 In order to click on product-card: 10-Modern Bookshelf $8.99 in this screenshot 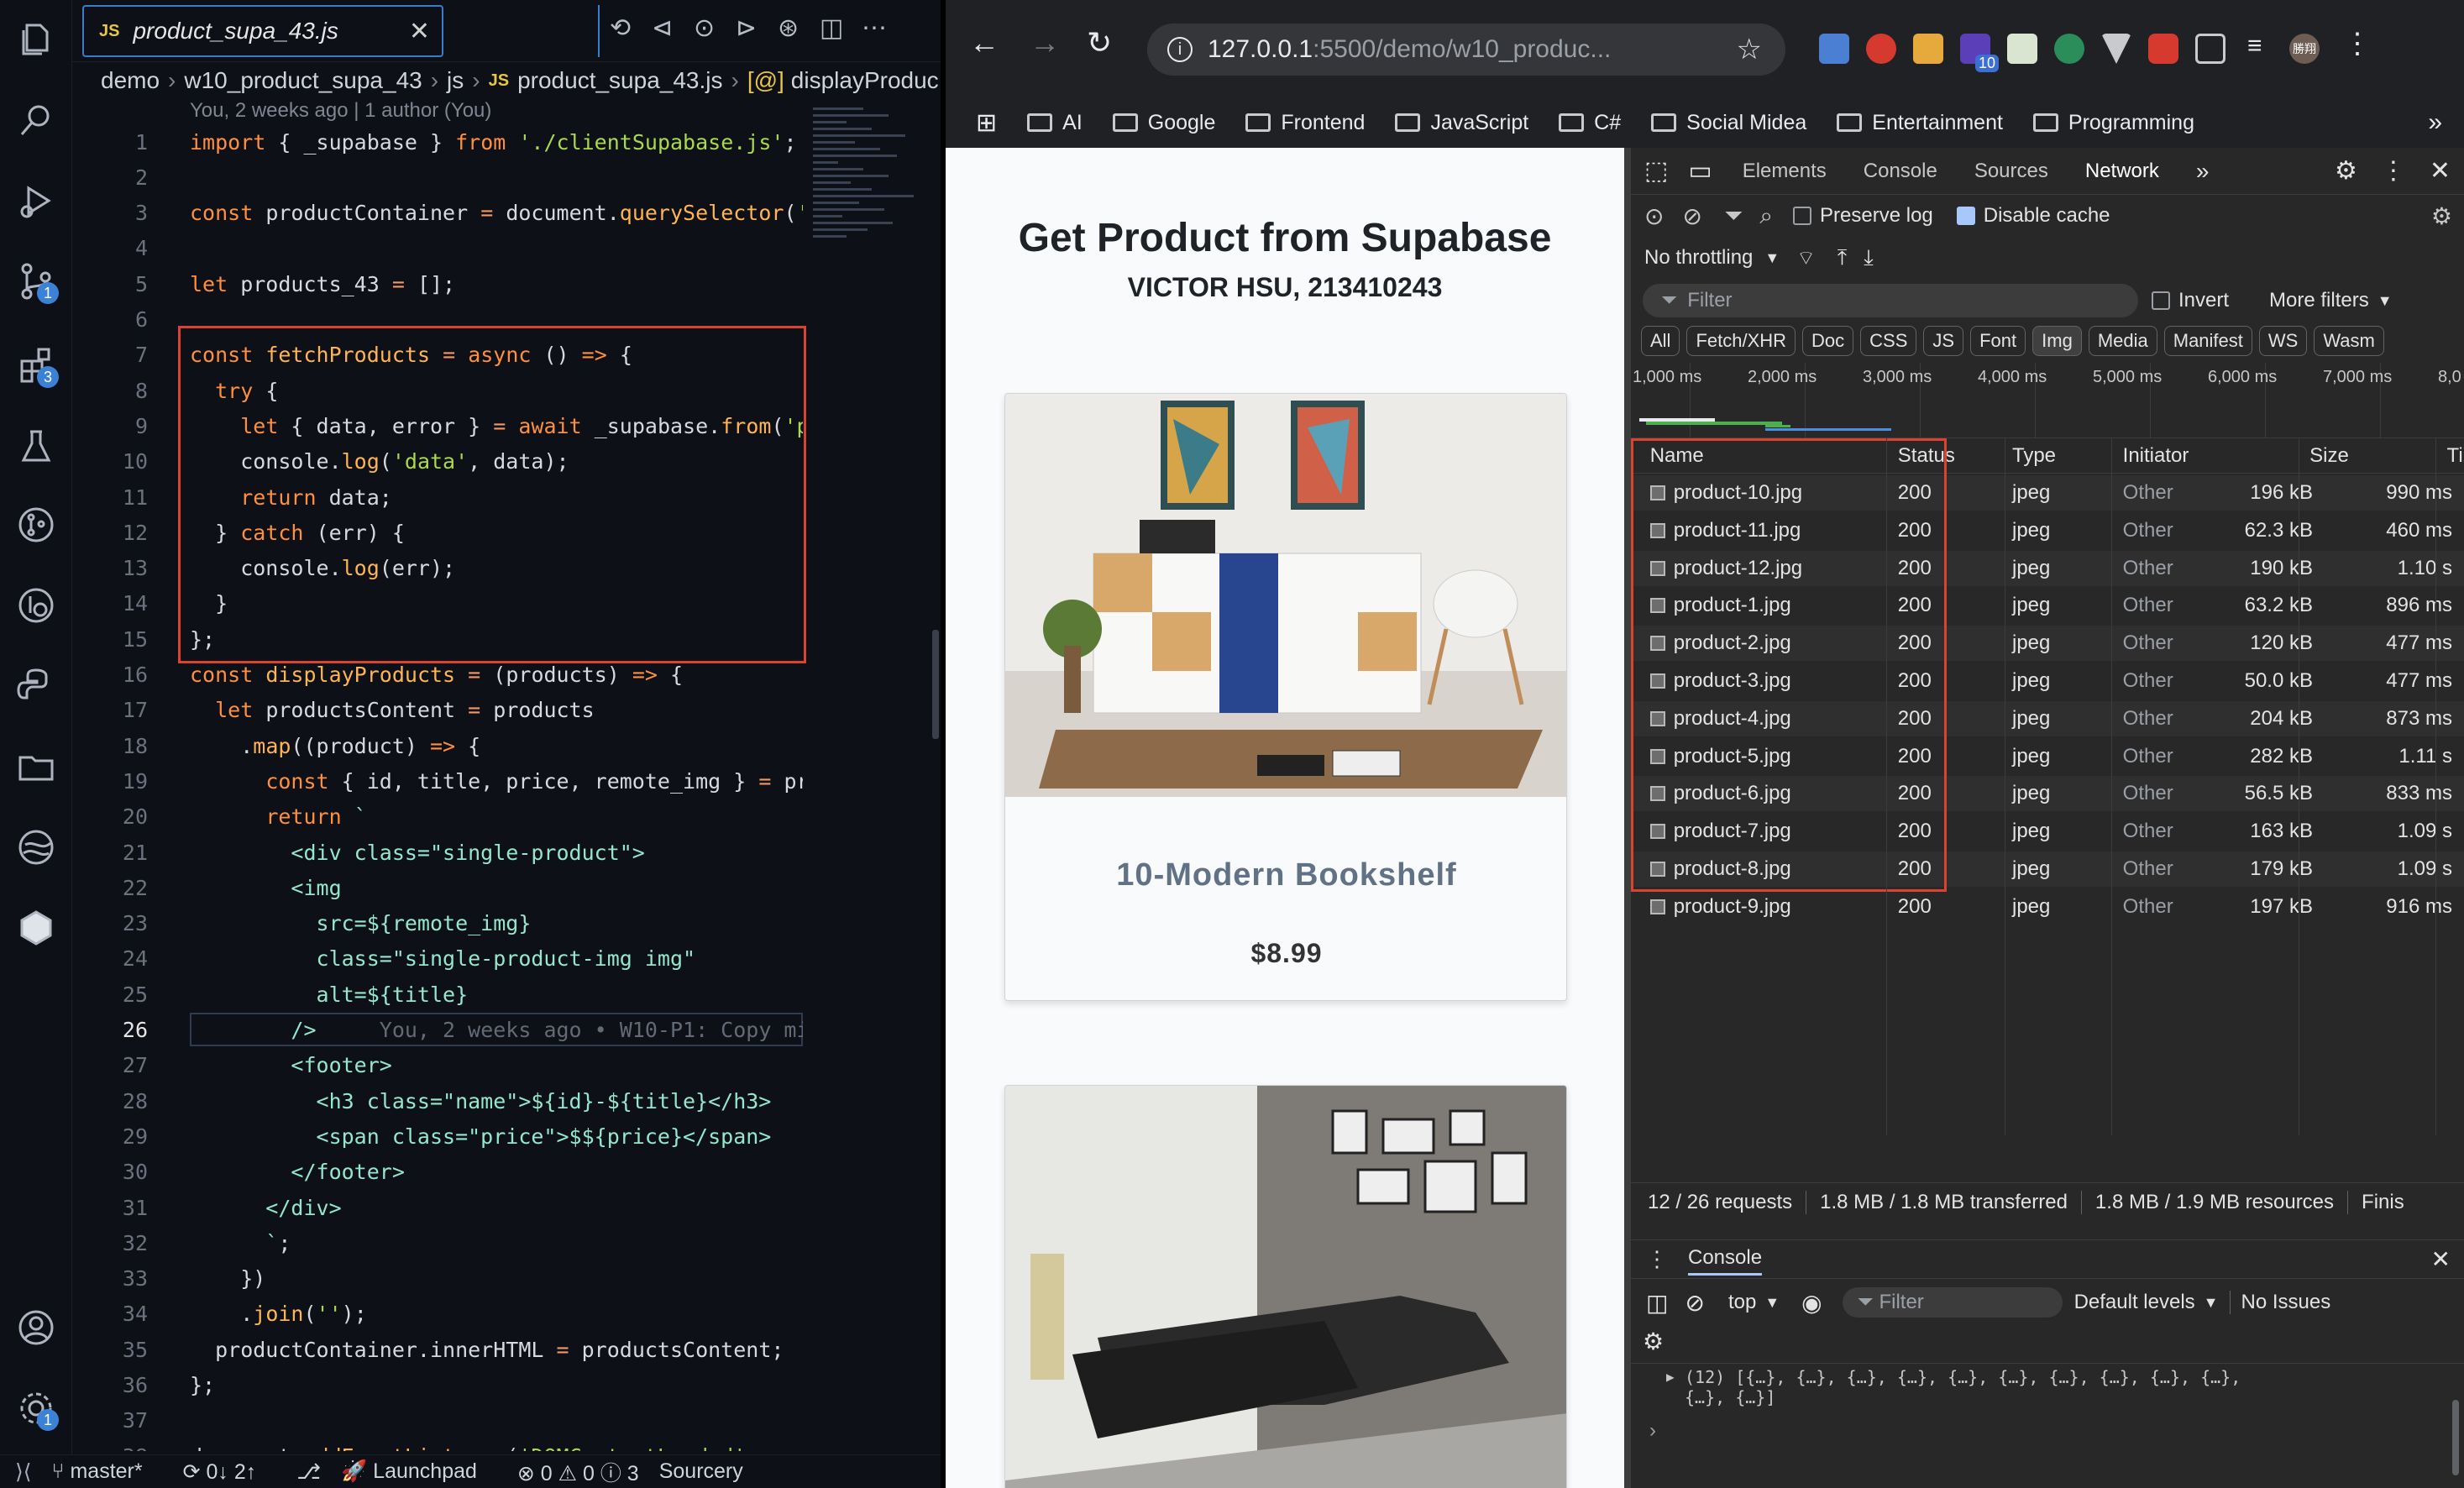, I will do `click(1286, 697)`.